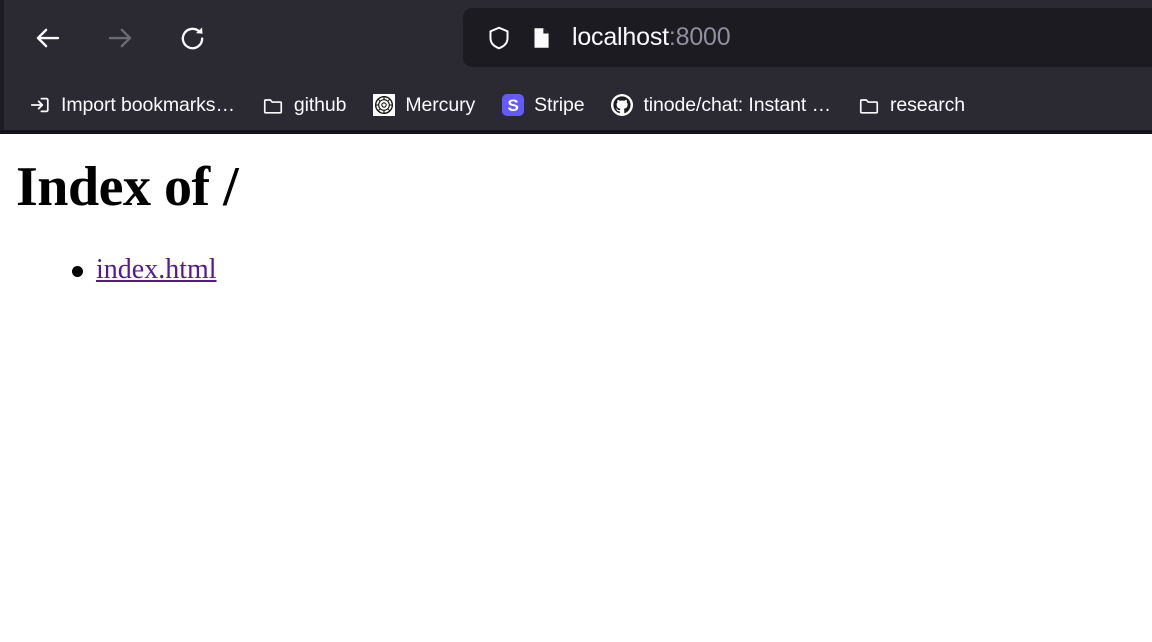 Image resolution: width=1152 pixels, height=642 pixels. I want to click on bookmark-label: research, so click(927, 104).